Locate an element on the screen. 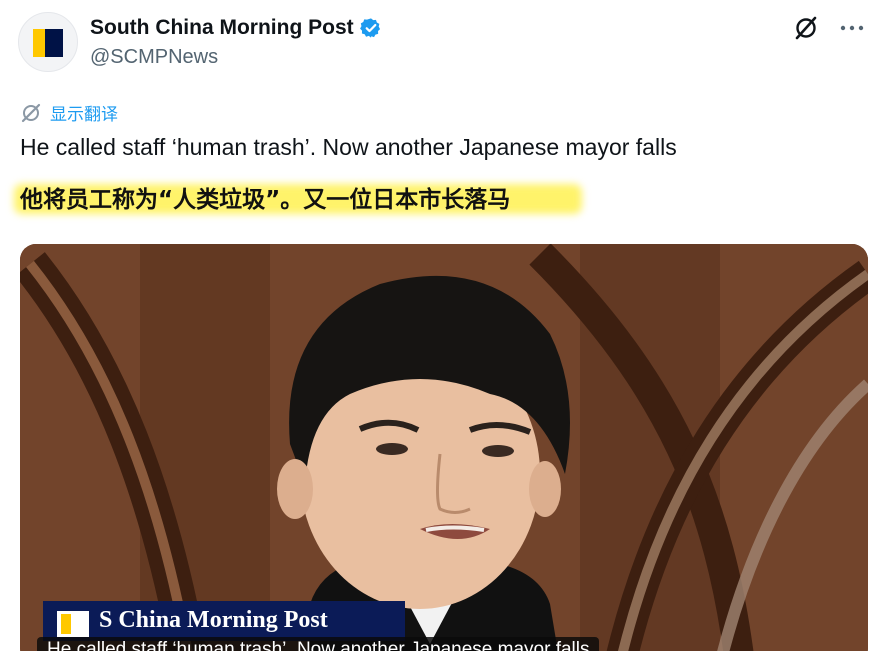 The image size is (884, 651). verified-badge-icon is located at coordinates (369, 28).